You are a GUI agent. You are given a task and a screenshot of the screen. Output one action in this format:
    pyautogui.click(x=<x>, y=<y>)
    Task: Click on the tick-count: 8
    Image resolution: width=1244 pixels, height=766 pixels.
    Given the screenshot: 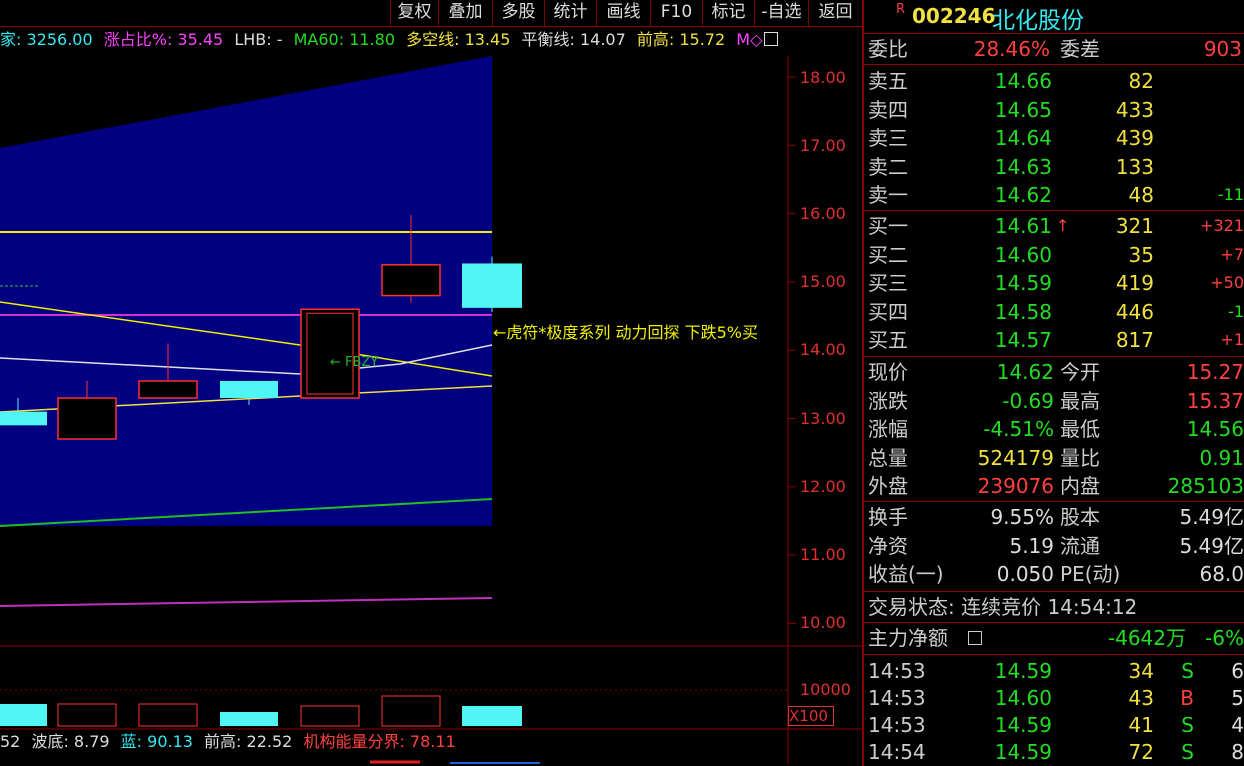 What is the action you would take?
    pyautogui.click(x=1237, y=752)
    